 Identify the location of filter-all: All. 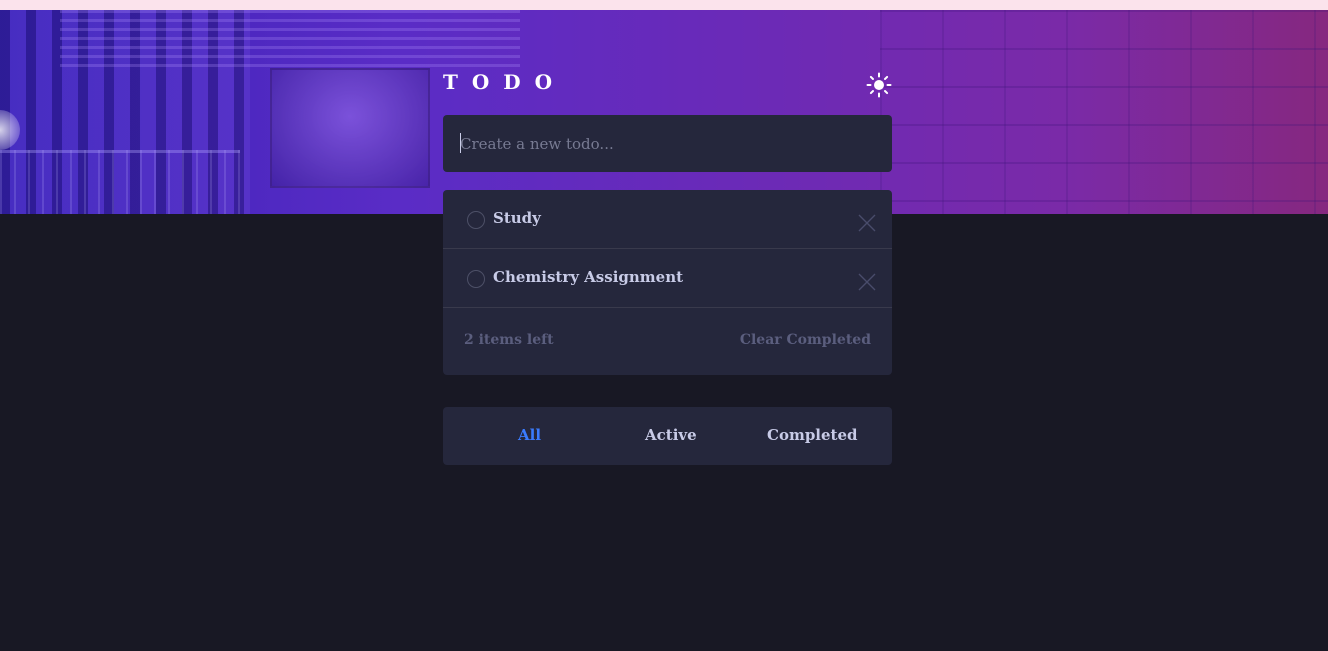
(529, 435).